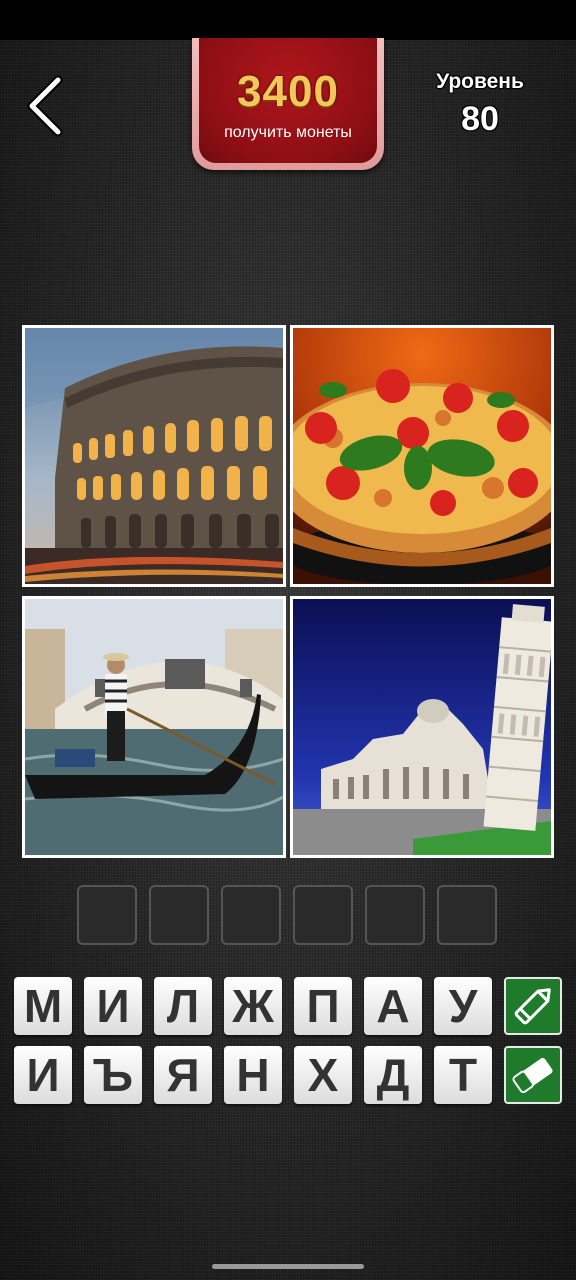 The width and height of the screenshot is (576, 1280). I want to click on remove-letters-button, so click(533, 1075).